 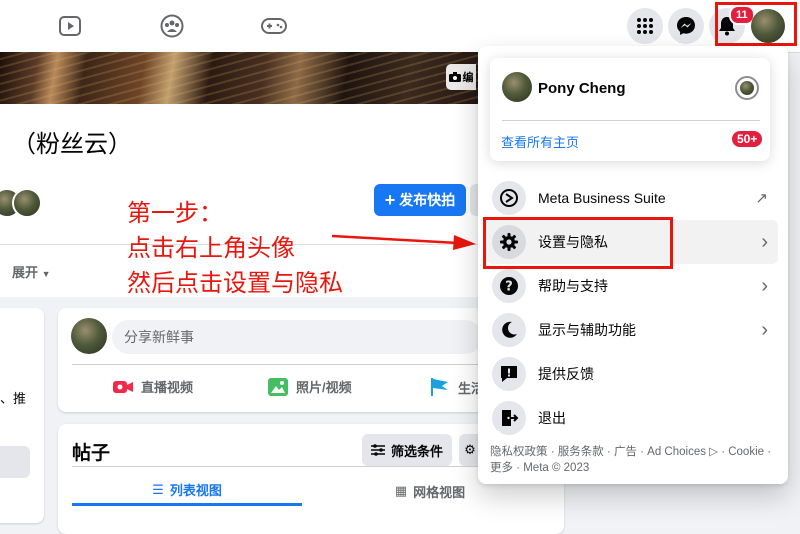 What do you see at coordinates (158, 489) in the screenshot?
I see `list-icon: ☰` at bounding box center [158, 489].